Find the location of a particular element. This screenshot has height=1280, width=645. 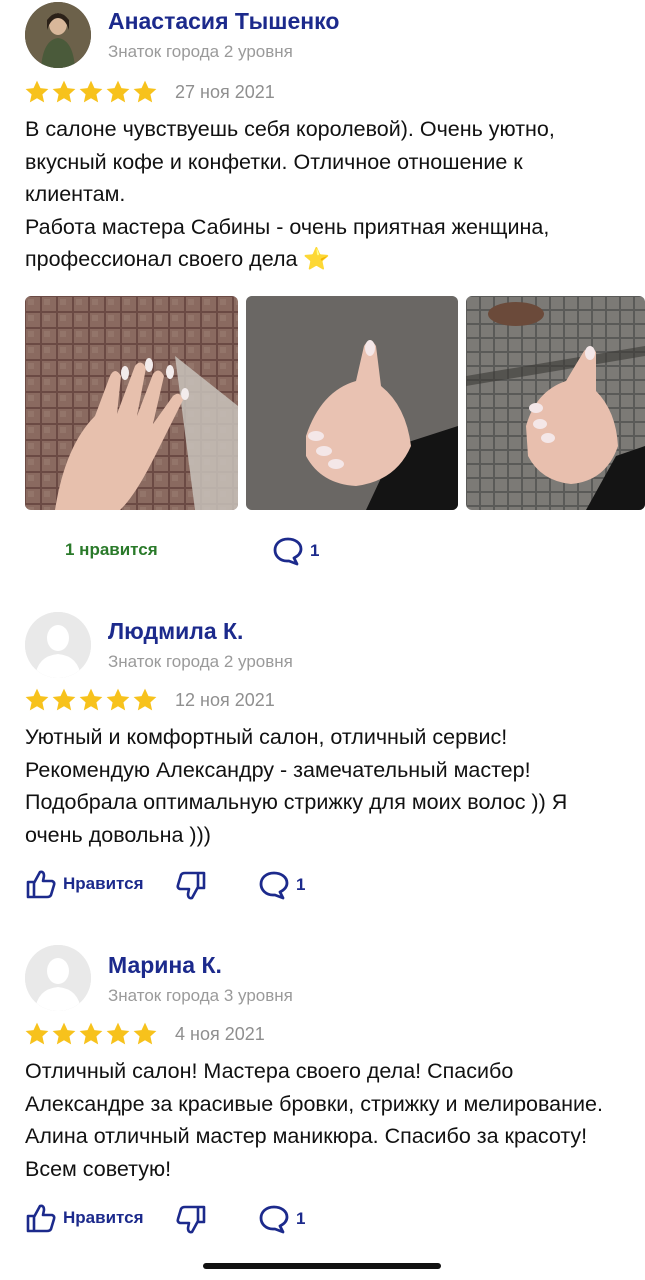

home-indicator is located at coordinates (322, 1266).